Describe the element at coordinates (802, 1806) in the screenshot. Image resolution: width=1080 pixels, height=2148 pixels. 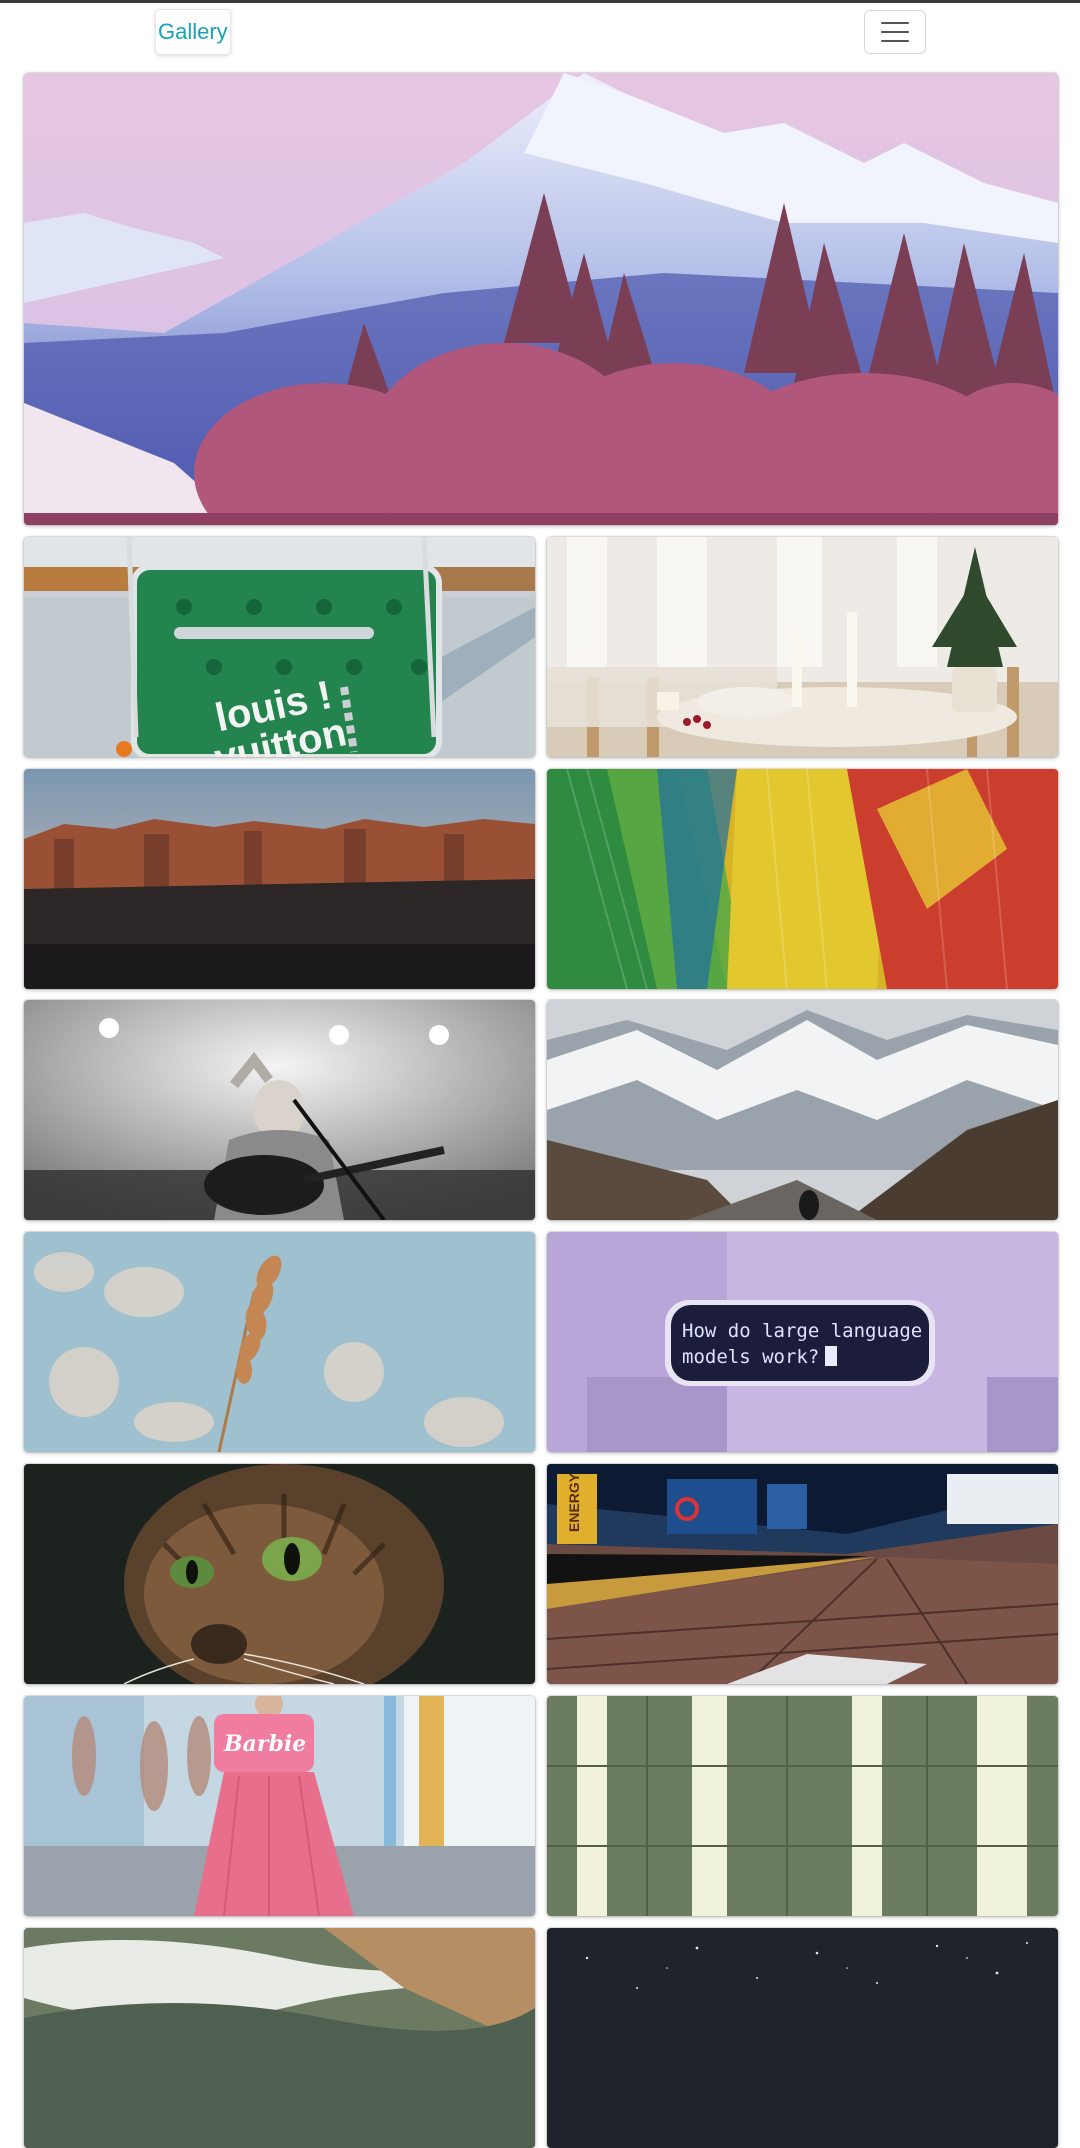
I see `gallery-photo-green-panels` at that location.